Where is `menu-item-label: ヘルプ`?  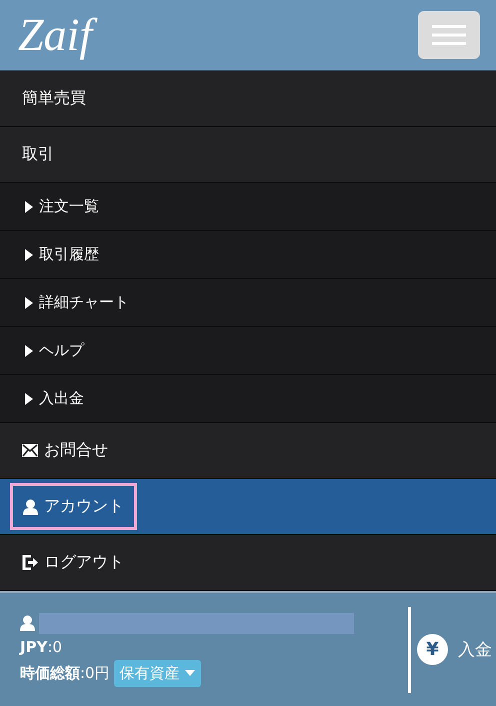
menu-item-label: ヘルプ is located at coordinates (54, 350).